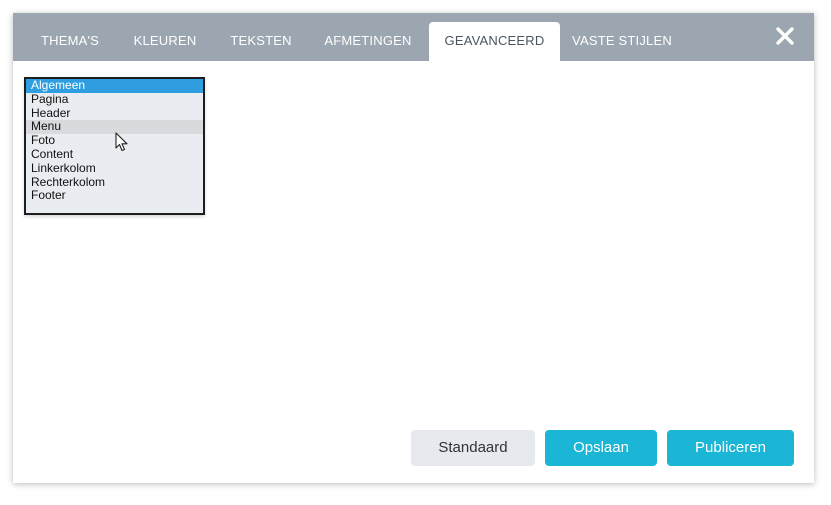  What do you see at coordinates (368, 41) in the screenshot?
I see `tab-afmetingen: AFMETINGEN` at bounding box center [368, 41].